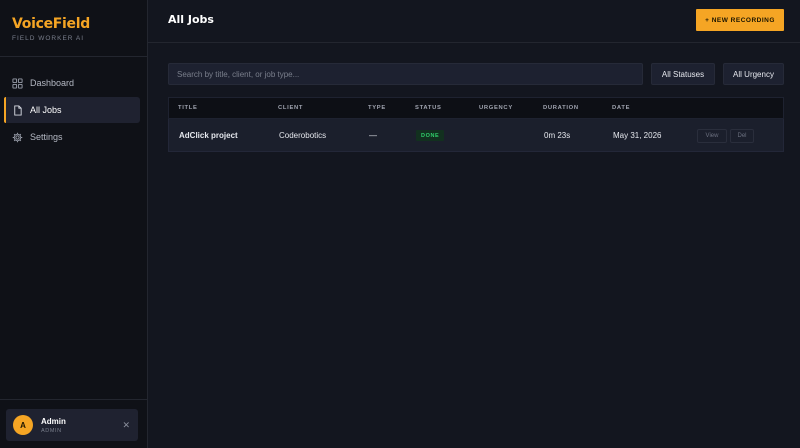 The image size is (800, 448). Describe the element at coordinates (17, 83) in the screenshot. I see `grid-icon` at that location.